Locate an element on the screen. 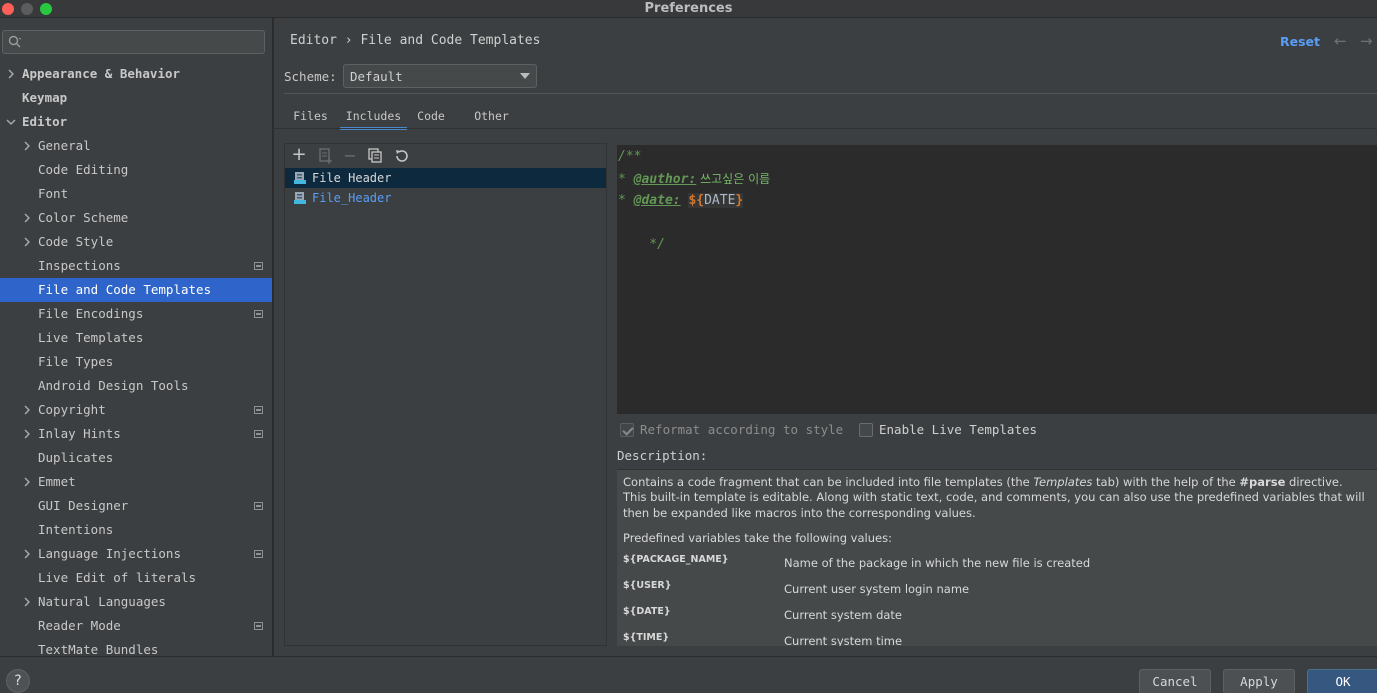  sidebar-item-intentions: Intentions is located at coordinates (136, 530).